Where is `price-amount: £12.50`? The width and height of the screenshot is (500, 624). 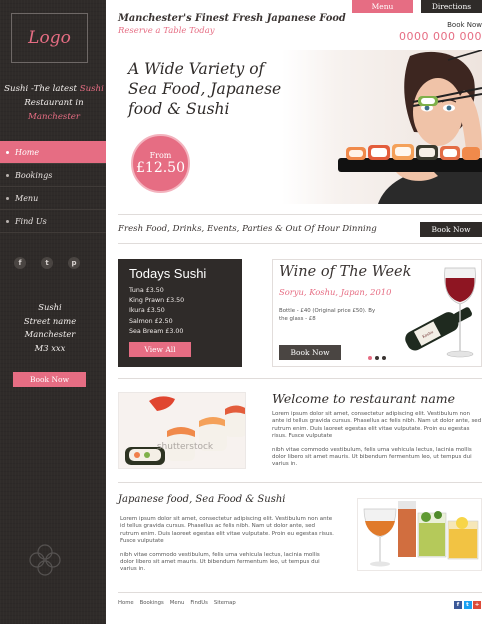
price-amount: £12.50 is located at coordinates (160, 168).